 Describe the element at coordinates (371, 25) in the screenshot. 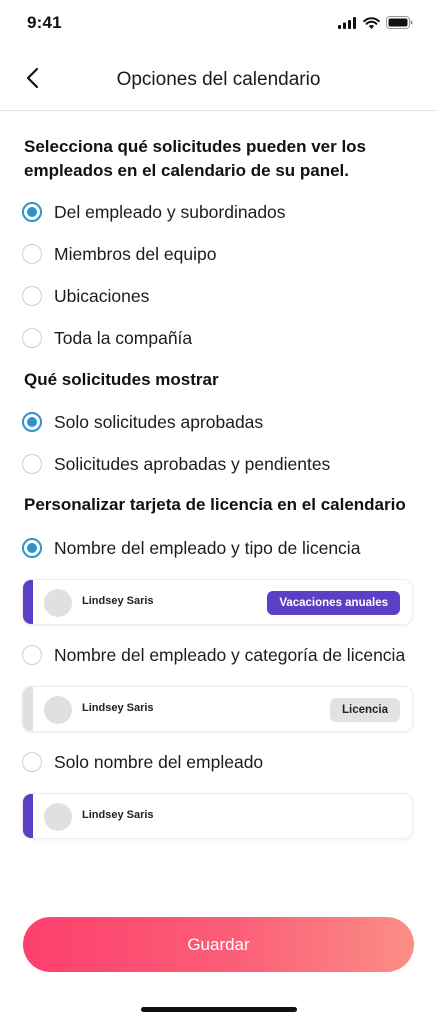

I see `wifi-icon` at that location.